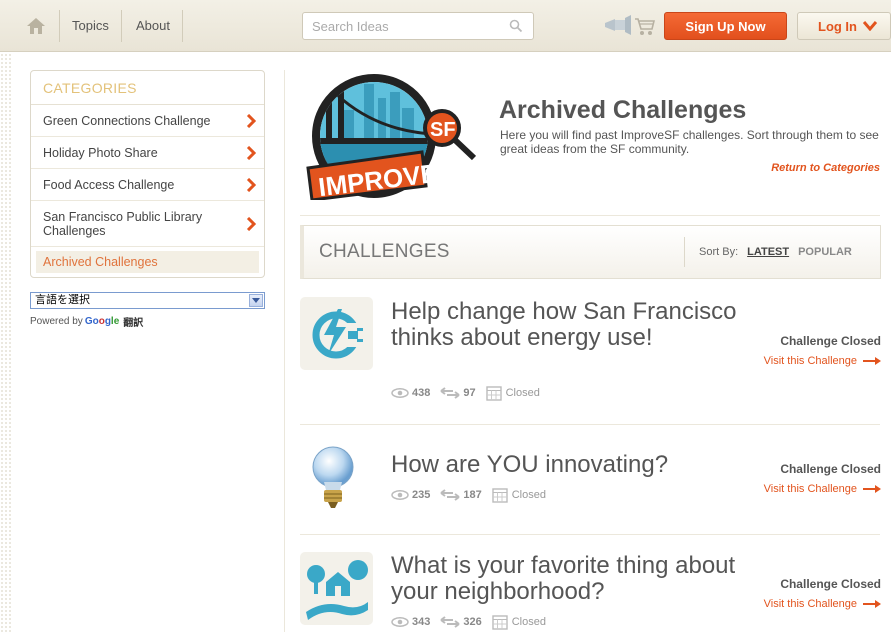 The image size is (891, 632). I want to click on sort-popular-link: POPULAR, so click(825, 252).